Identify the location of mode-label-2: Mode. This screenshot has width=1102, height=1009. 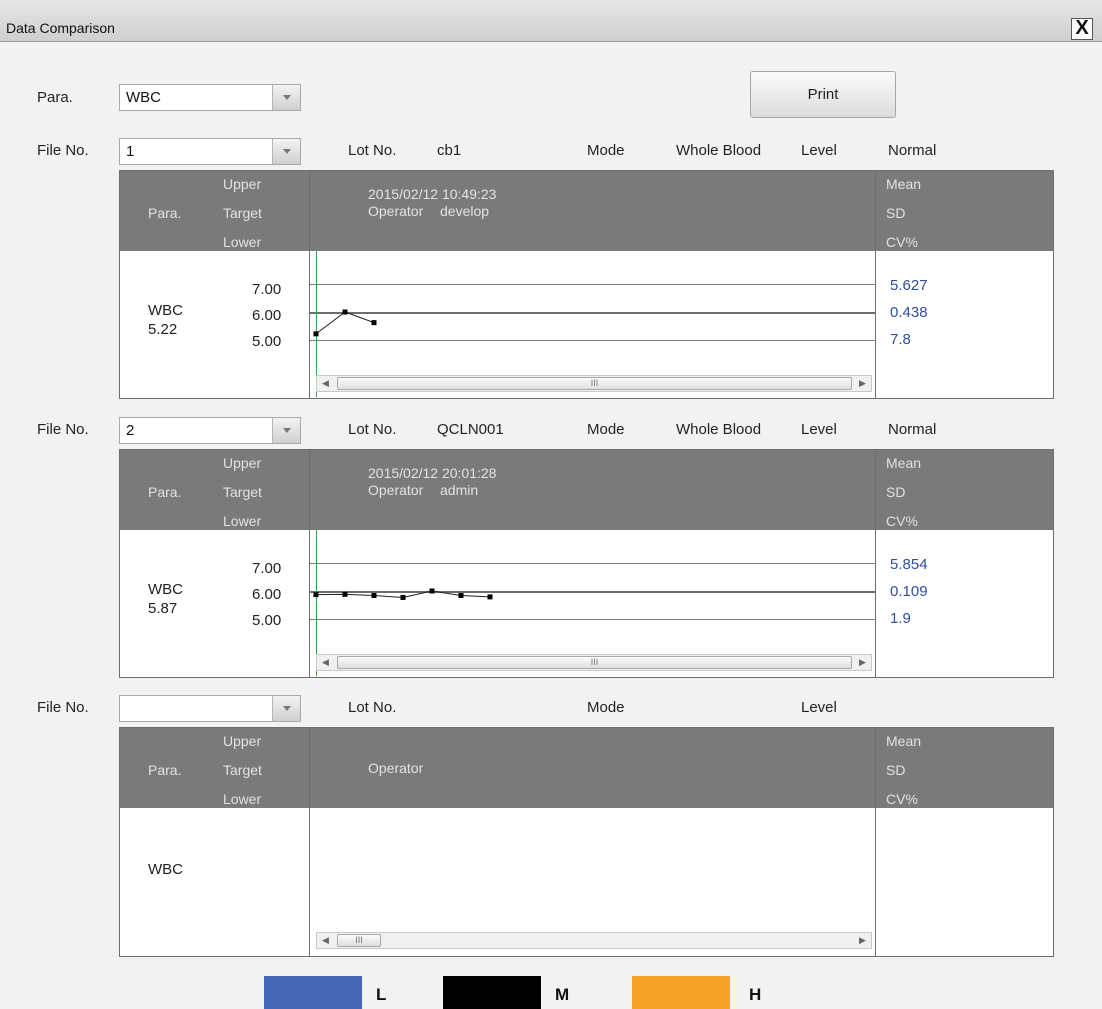
(606, 429).